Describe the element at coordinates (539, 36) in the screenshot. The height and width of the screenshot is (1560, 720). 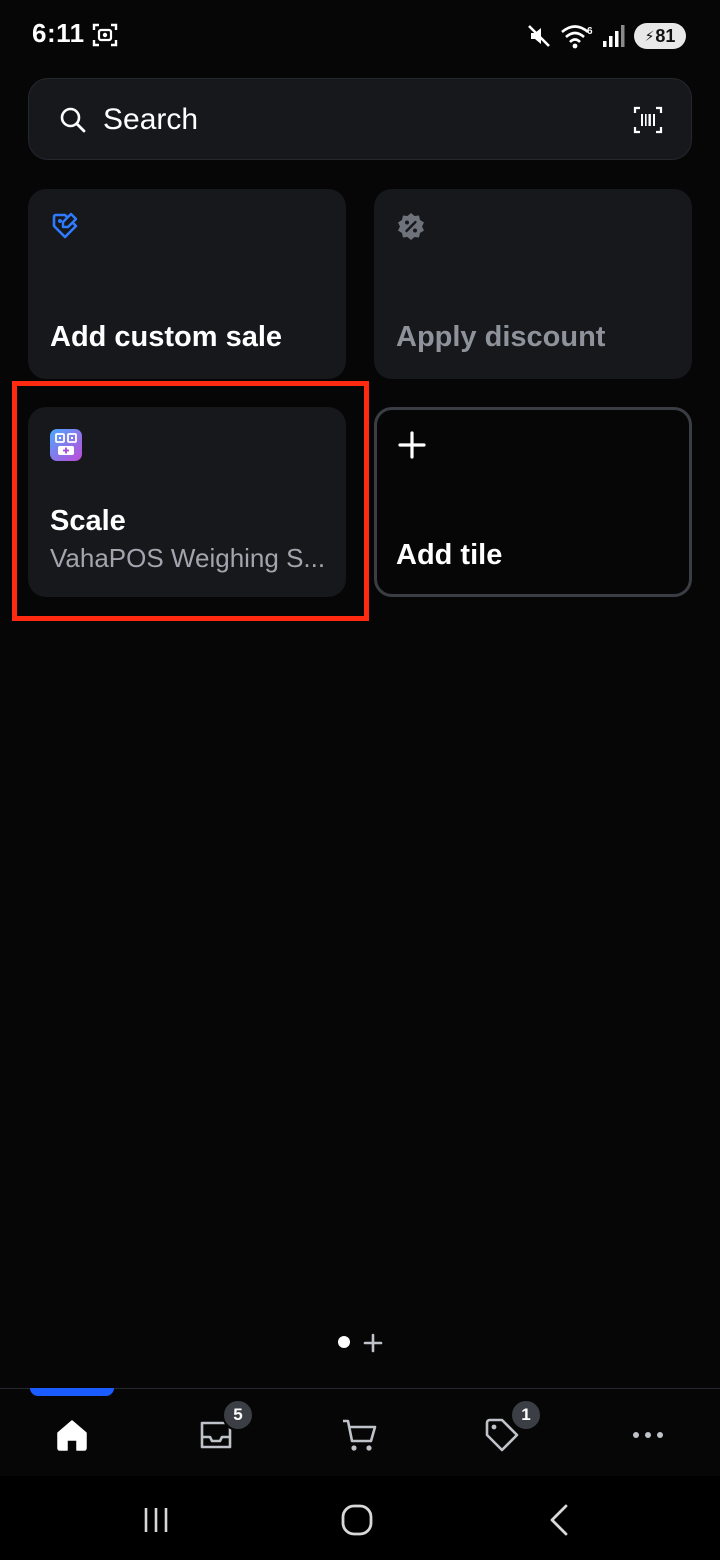
I see `mute-icon` at that location.